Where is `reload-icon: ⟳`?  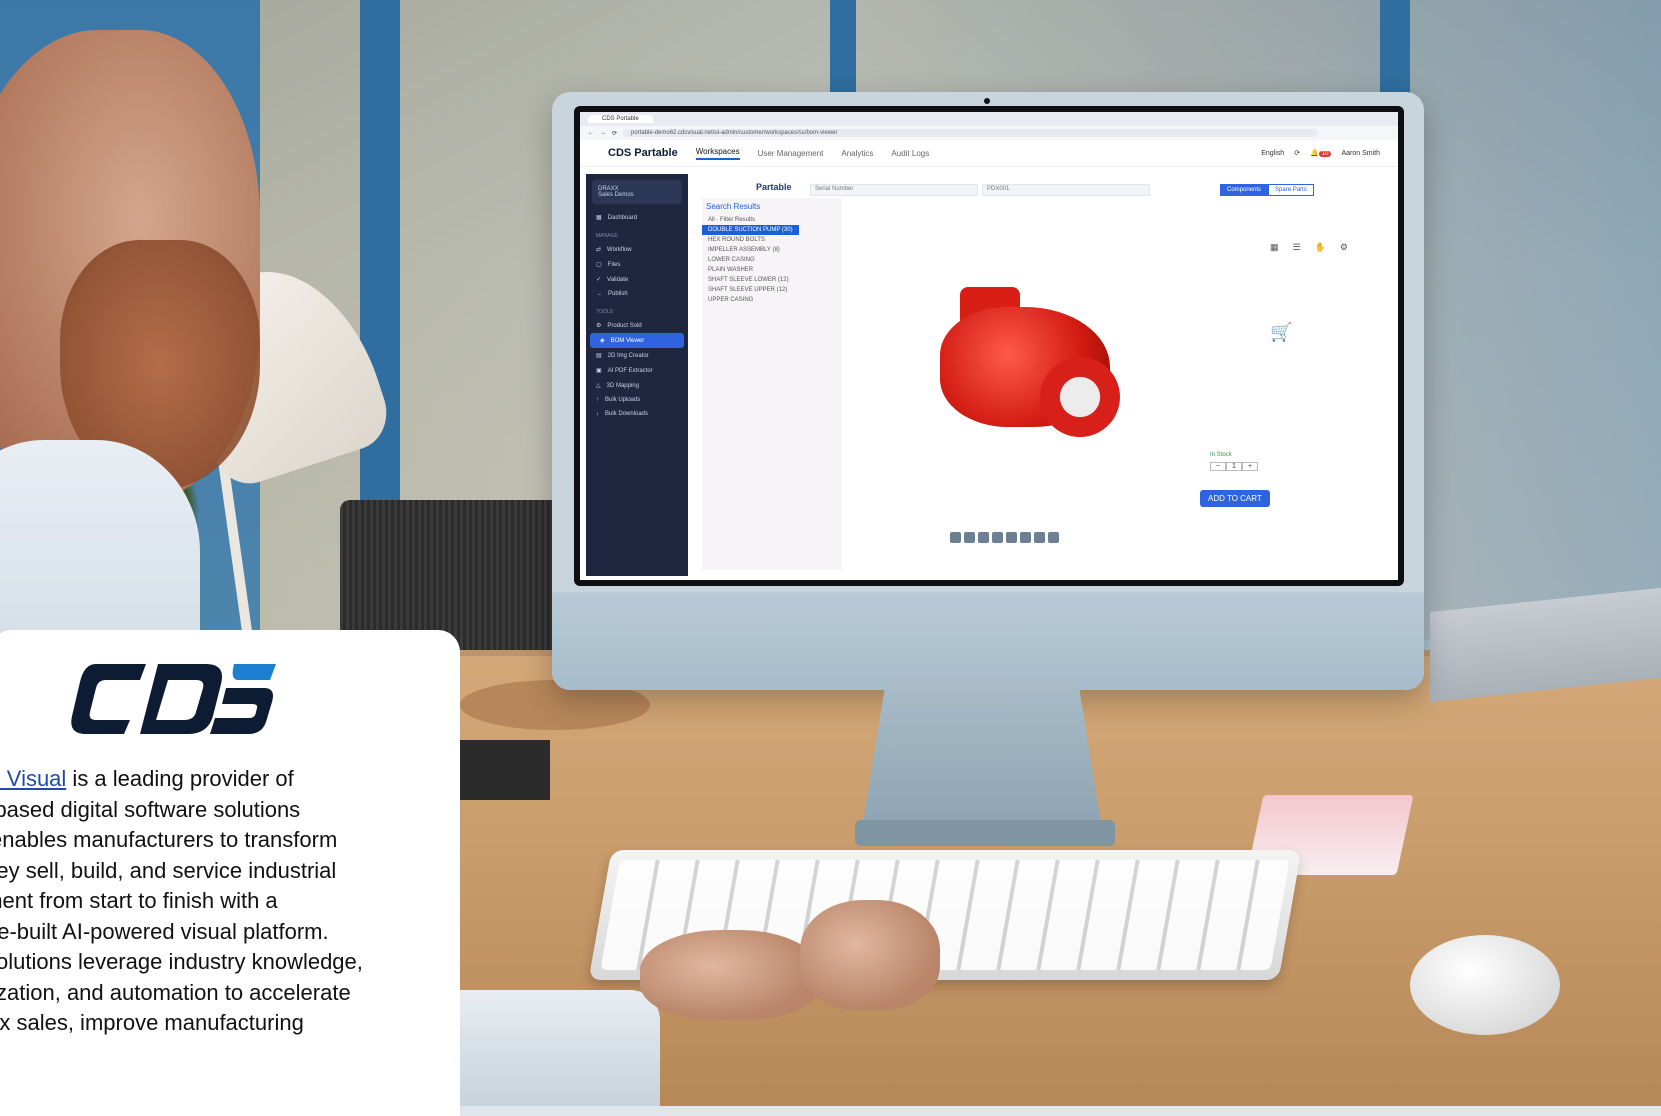 reload-icon: ⟳ is located at coordinates (614, 133).